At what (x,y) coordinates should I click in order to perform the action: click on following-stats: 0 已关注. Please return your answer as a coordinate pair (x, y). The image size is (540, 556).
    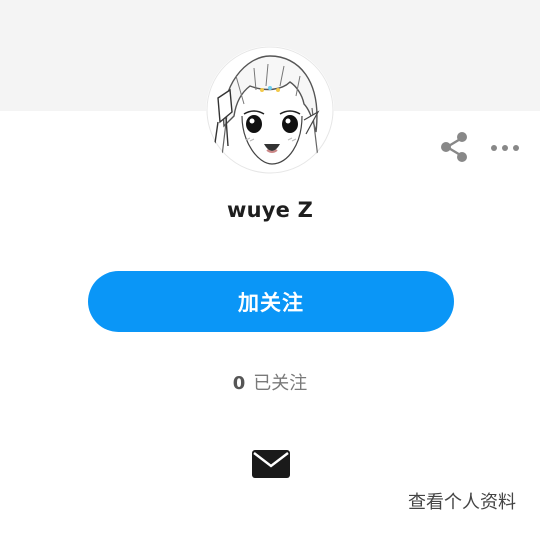
    Looking at the image, I should click on (270, 382).